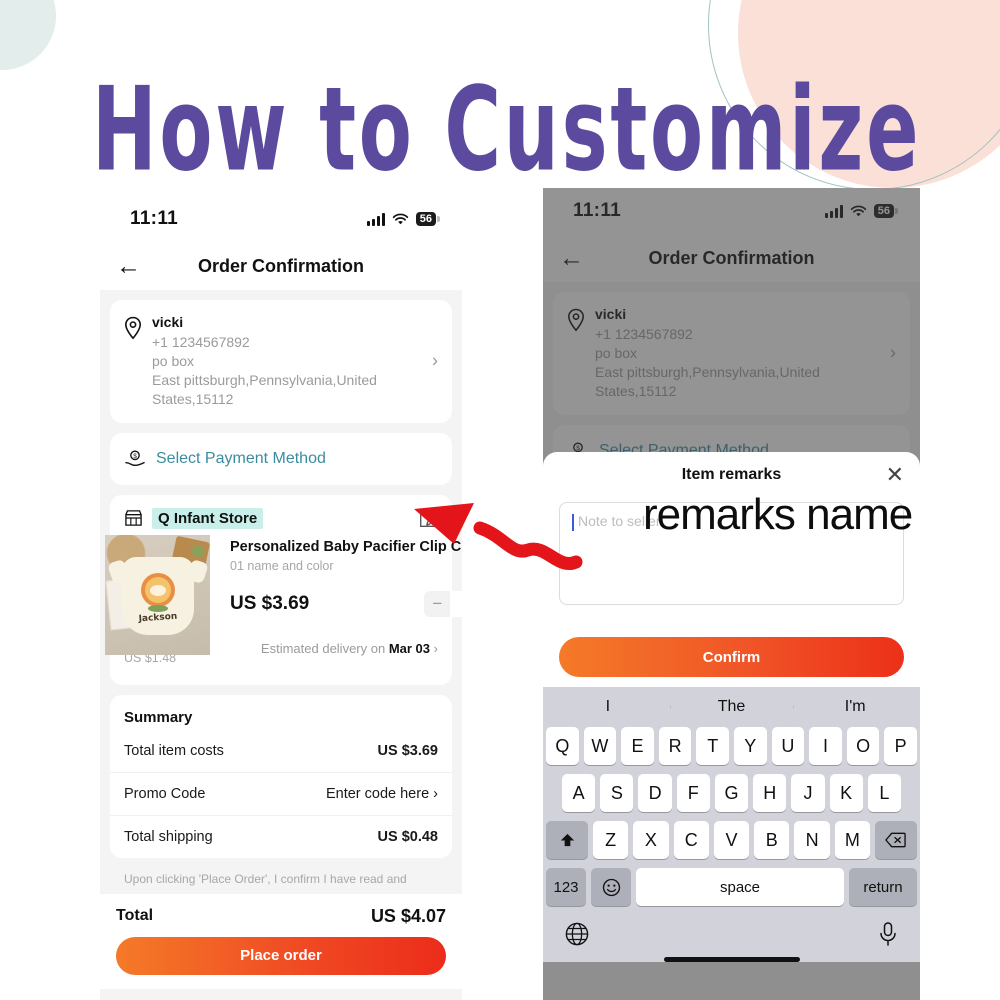  I want to click on quantity-stepper: − 1 +, so click(443, 603).